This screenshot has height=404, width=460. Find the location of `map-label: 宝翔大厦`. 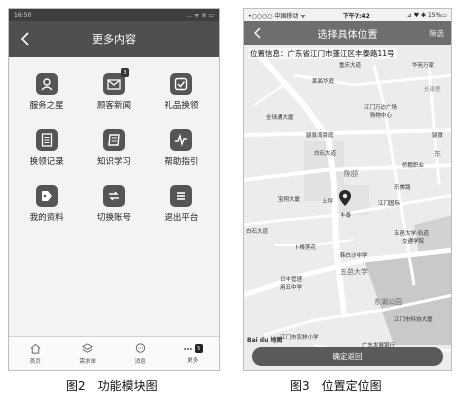

map-label: 宝翔大厦 is located at coordinates (289, 200).